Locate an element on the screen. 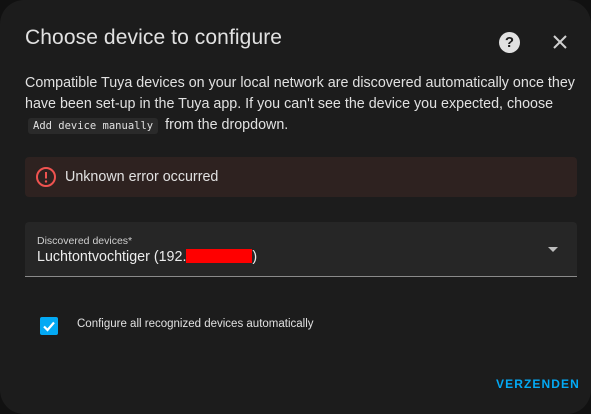 The width and height of the screenshot is (591, 414). dialog-title: Choose device to configure is located at coordinates (154, 37).